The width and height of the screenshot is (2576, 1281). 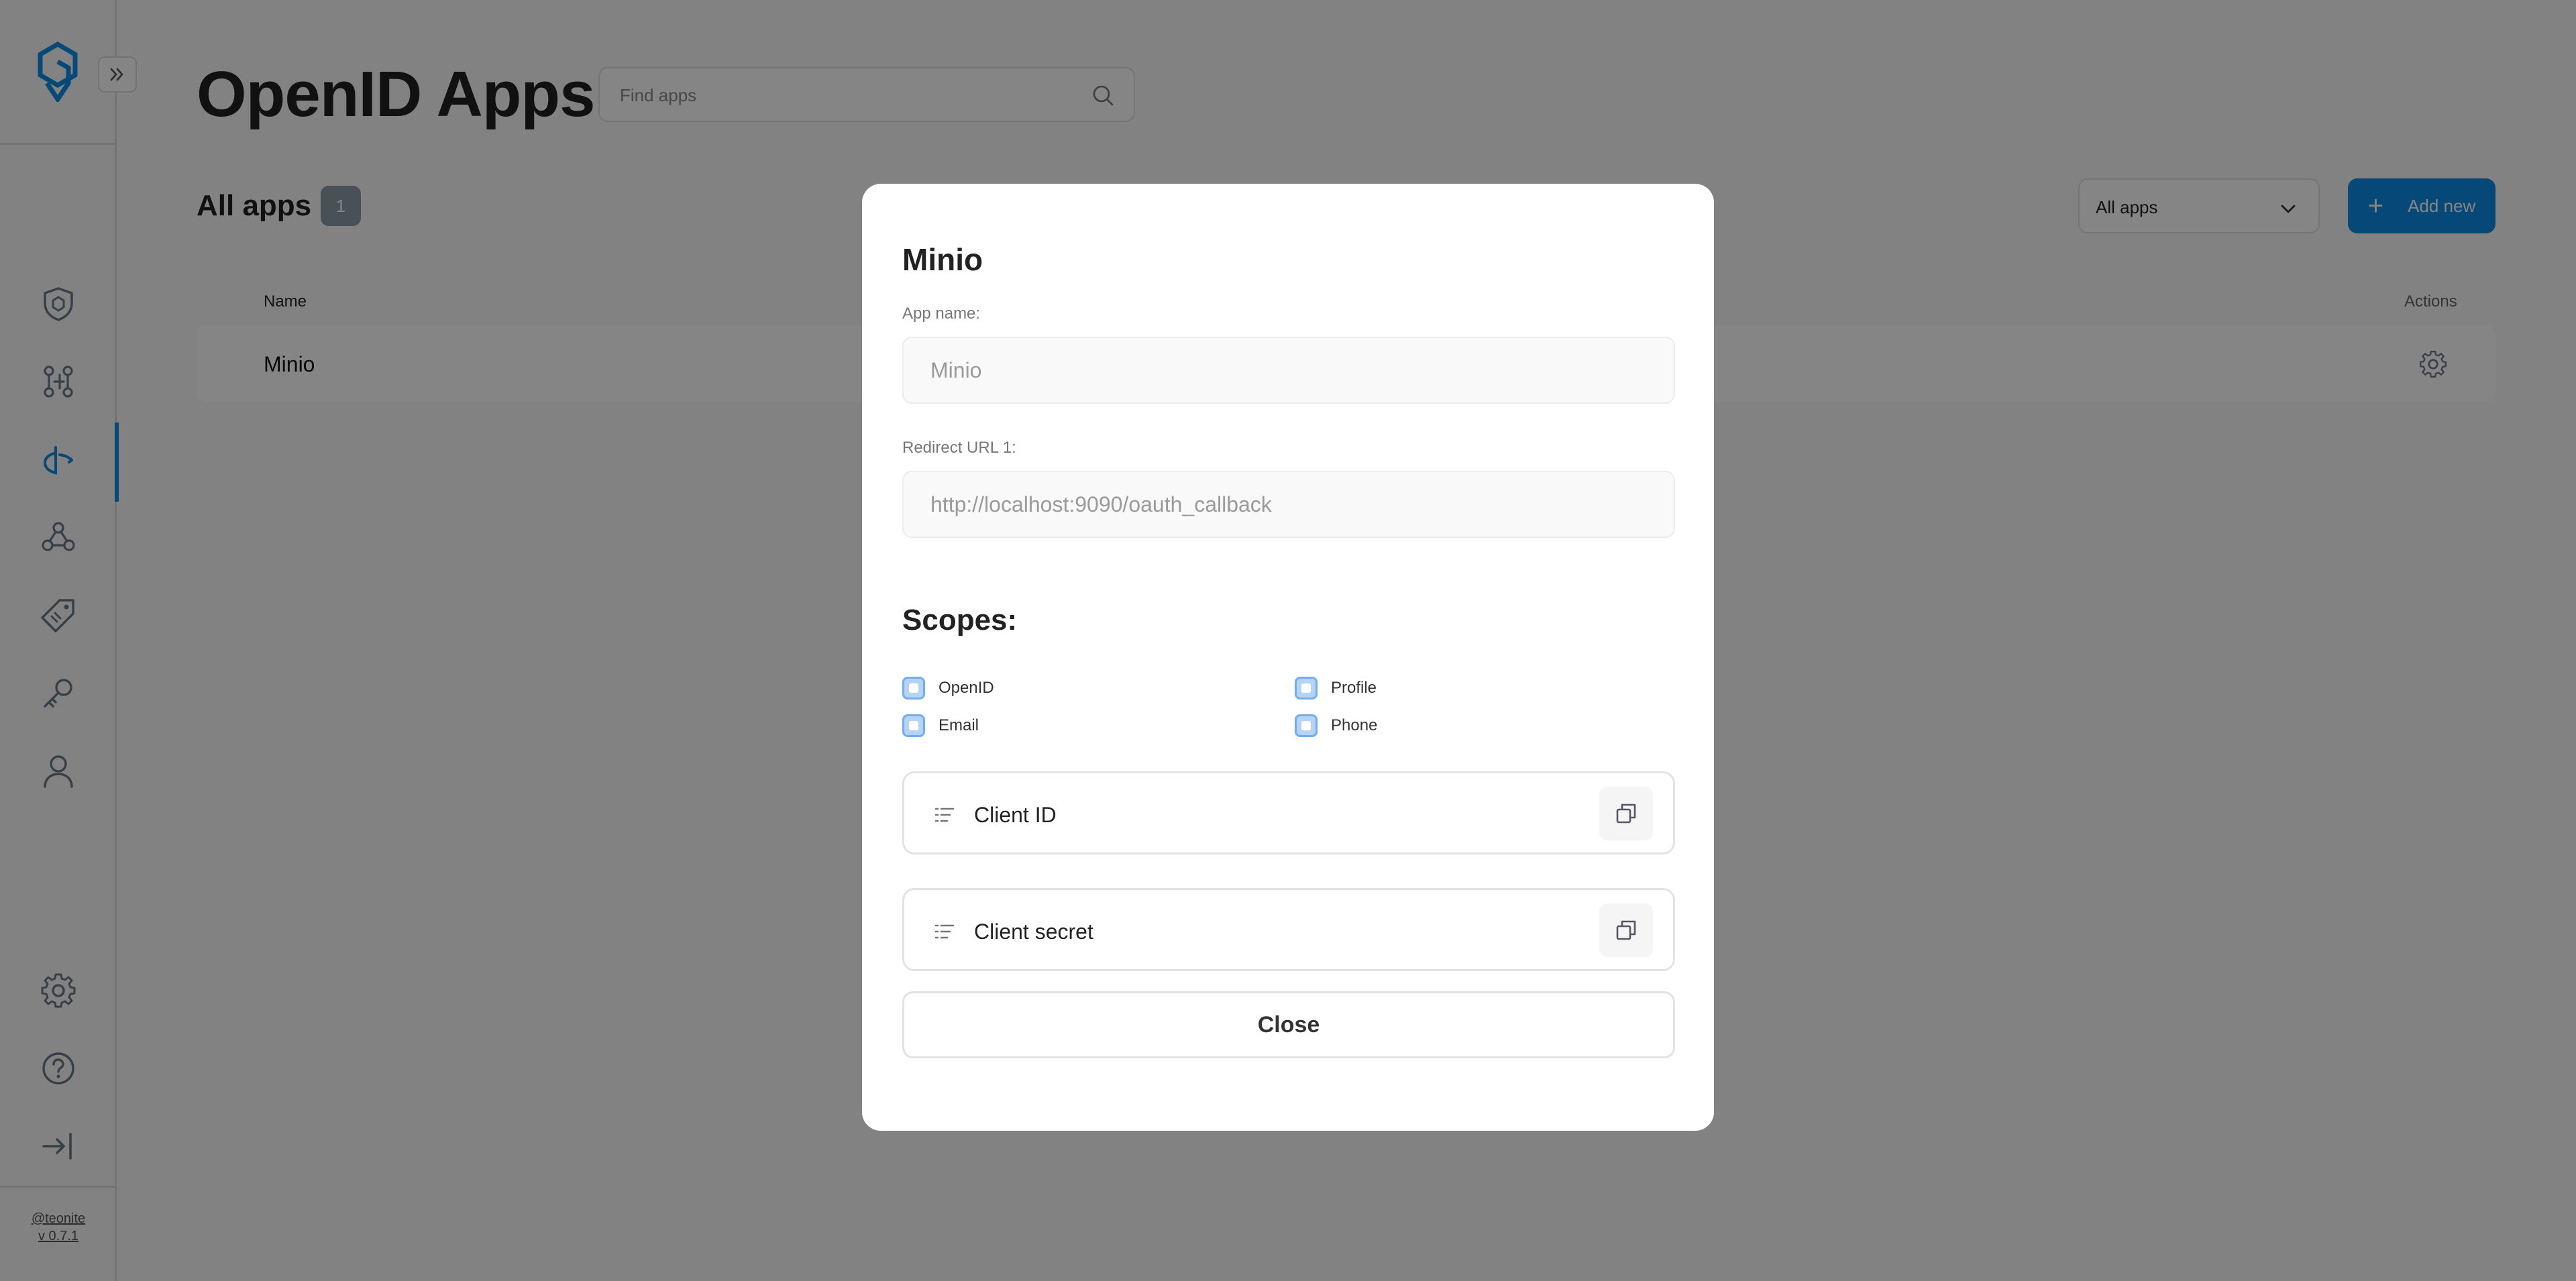 I want to click on app-name-field: Minio, so click(x=1288, y=370).